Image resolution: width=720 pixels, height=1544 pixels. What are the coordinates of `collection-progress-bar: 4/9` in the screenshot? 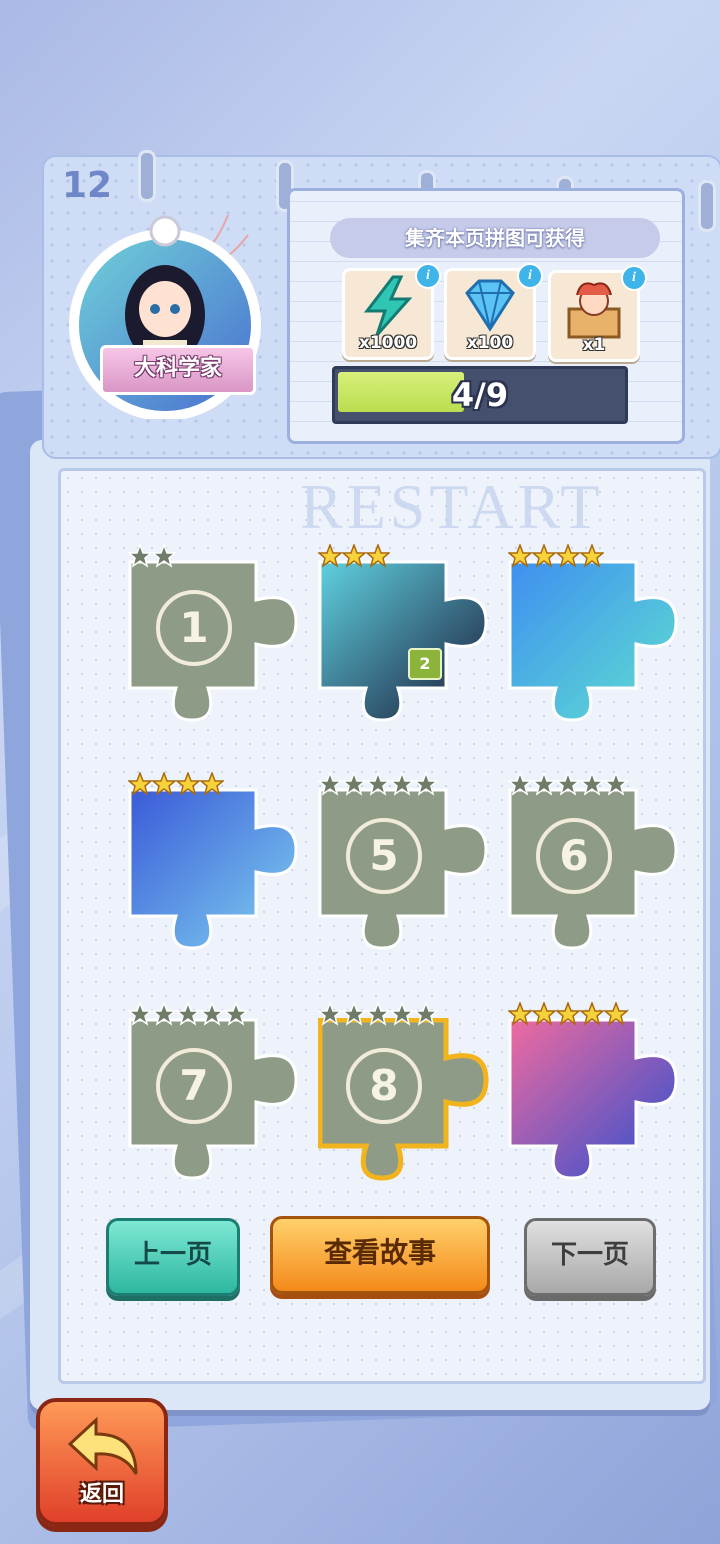 It's located at (480, 395).